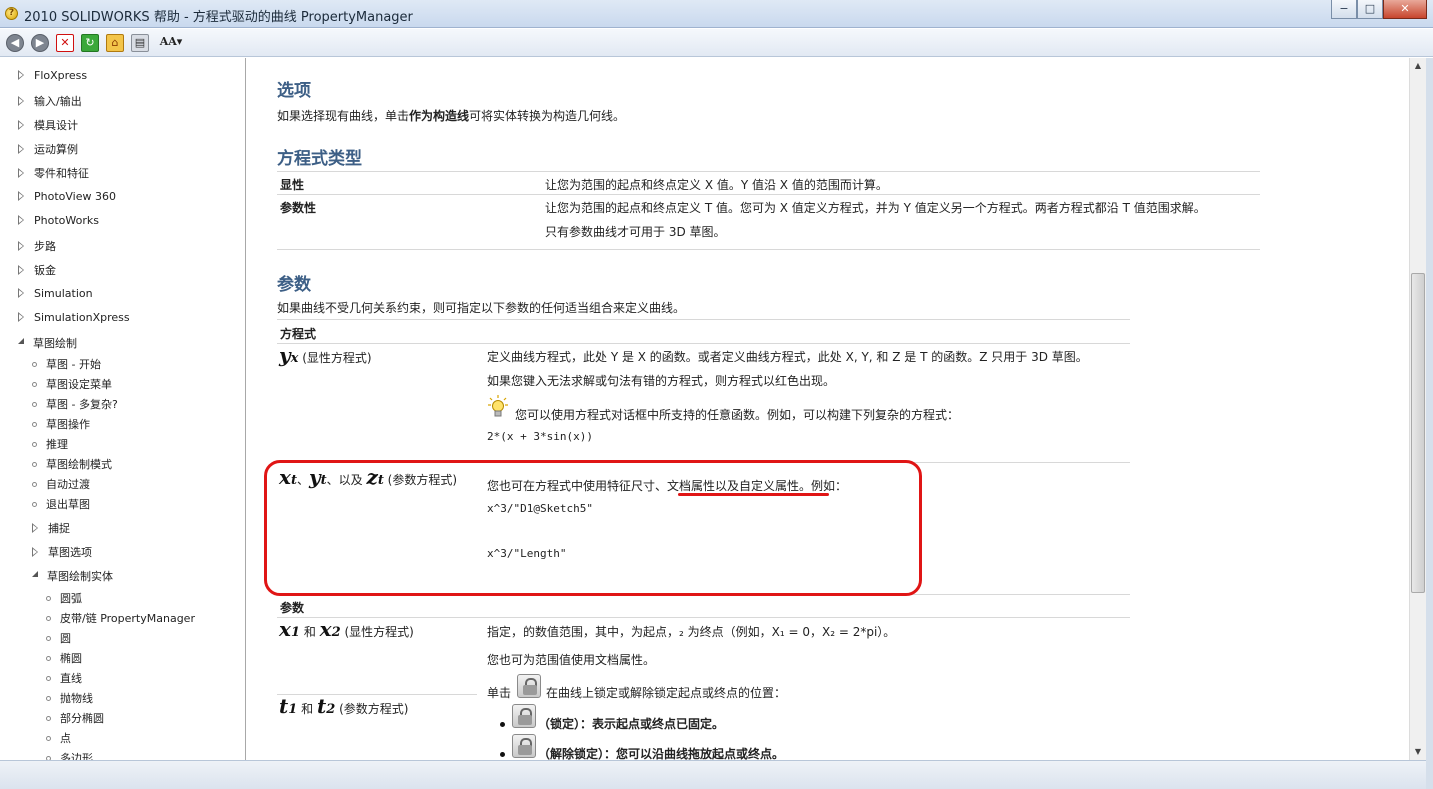  Describe the element at coordinates (540, 436) in the screenshot. I see `code-example-1: 2*(x + 3*sin(x))` at that location.